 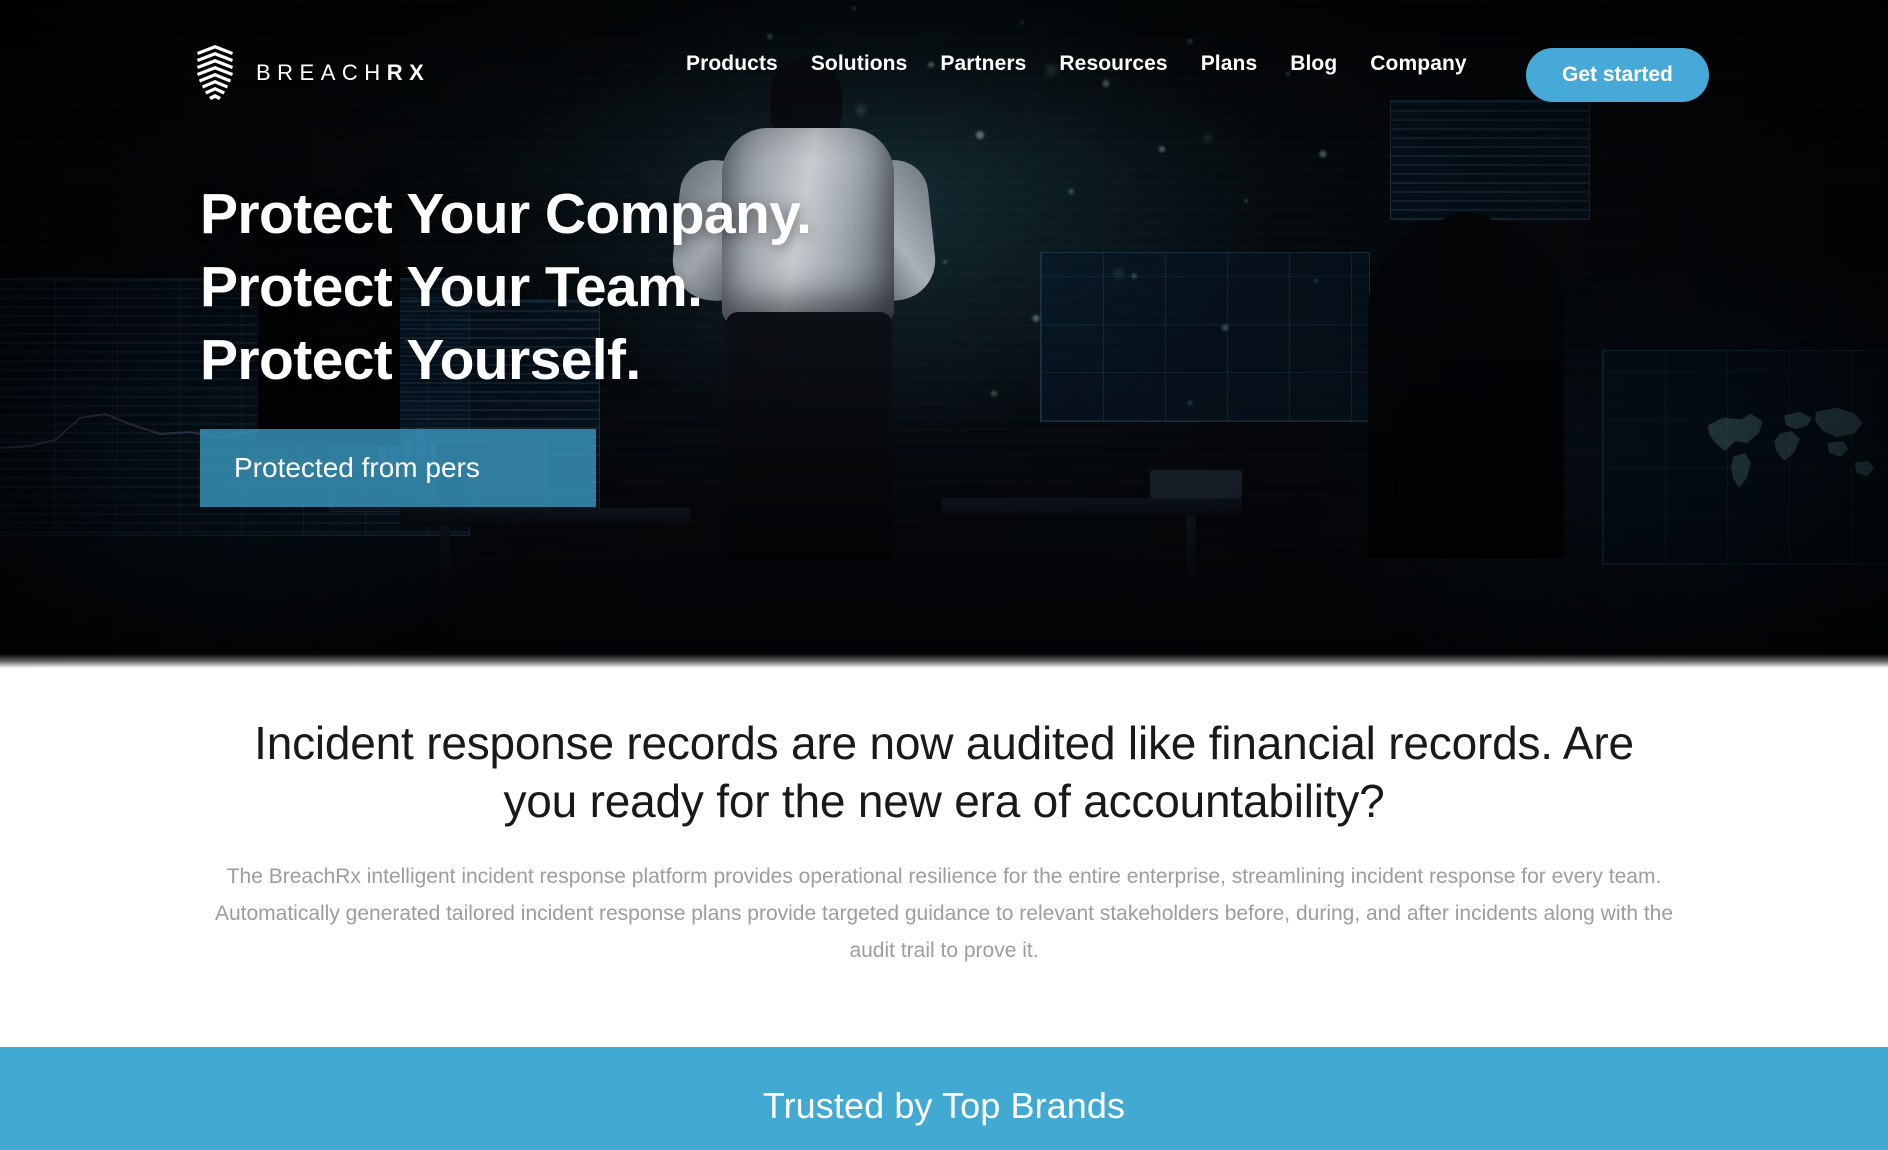 I want to click on hero-cta-button: Protected from pers, so click(x=398, y=468).